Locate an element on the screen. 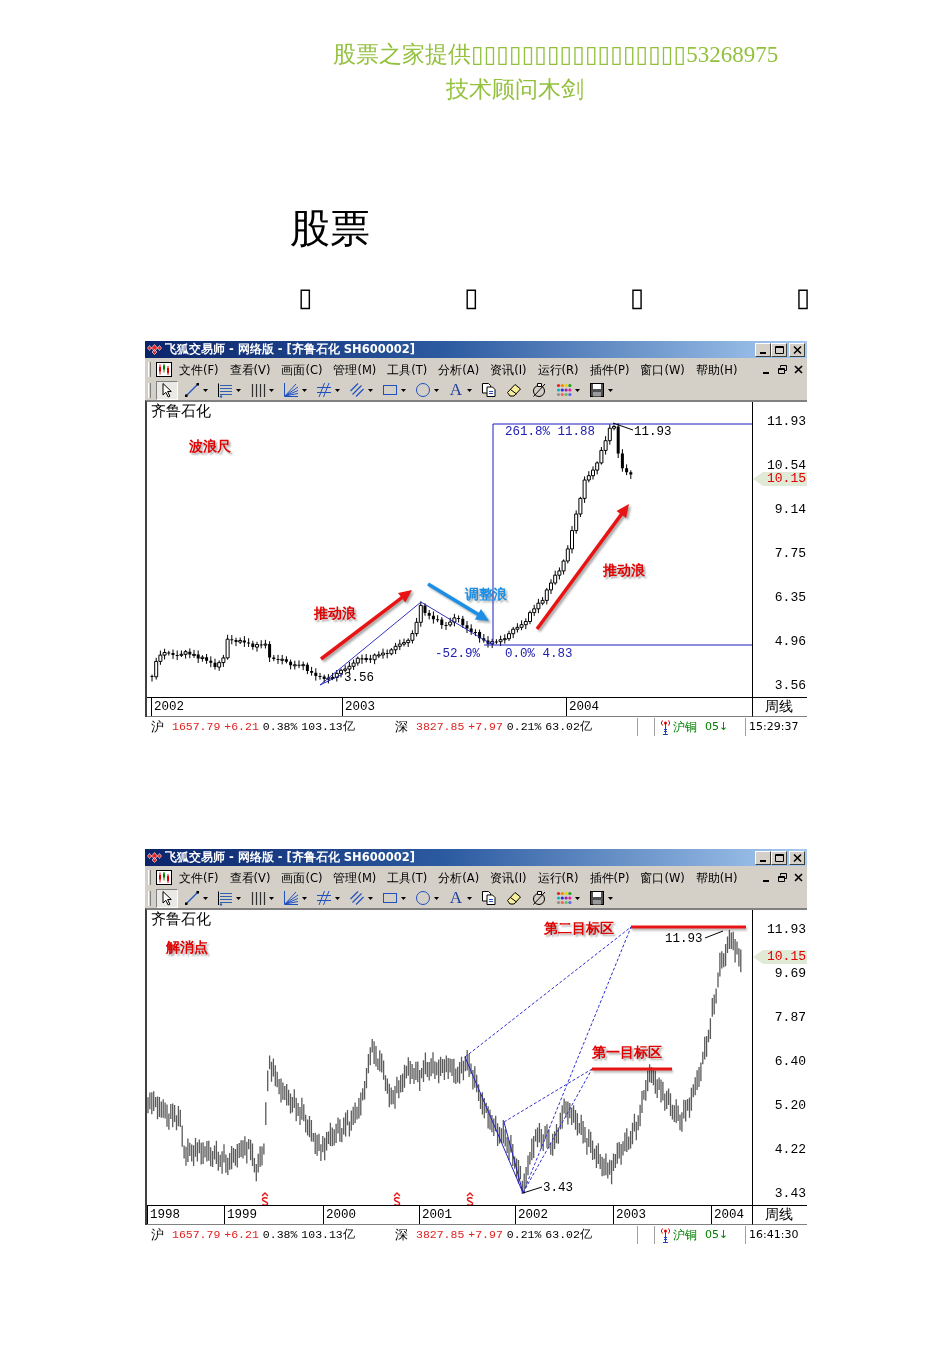  change-percent: 0.38% is located at coordinates (280, 1235).